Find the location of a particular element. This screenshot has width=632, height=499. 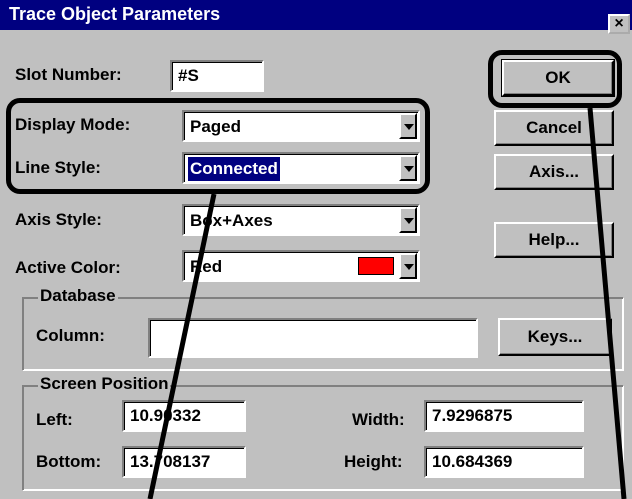

callout-line-right is located at coordinates (607, 303).